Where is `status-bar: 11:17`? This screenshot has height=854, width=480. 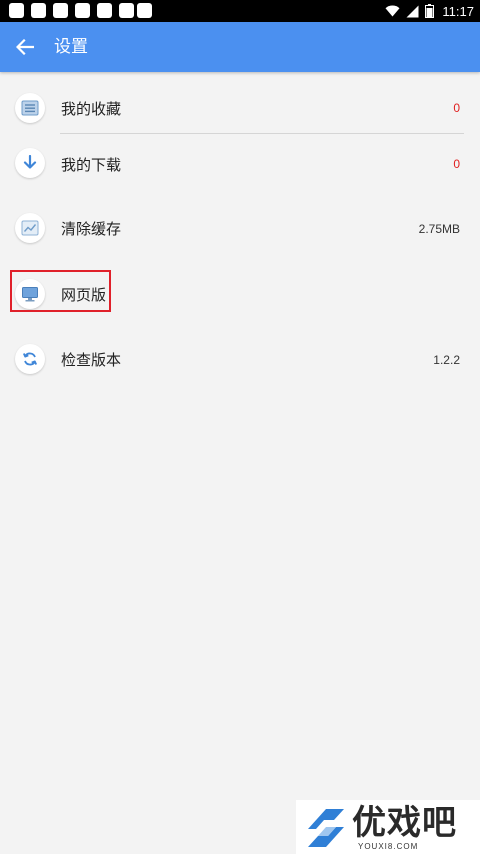
status-bar: 11:17 is located at coordinates (240, 11).